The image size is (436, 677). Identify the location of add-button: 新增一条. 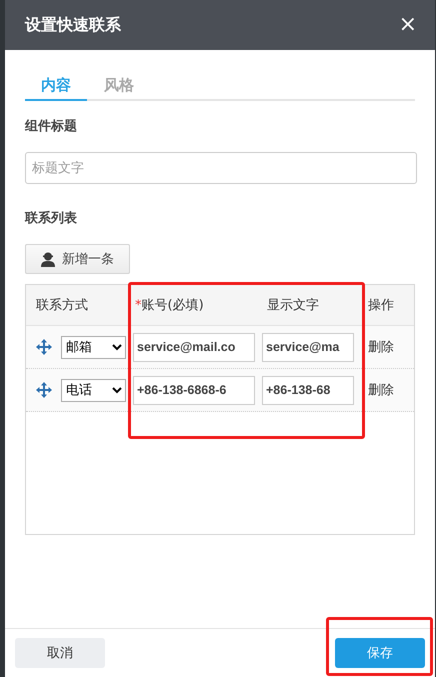
(77, 259).